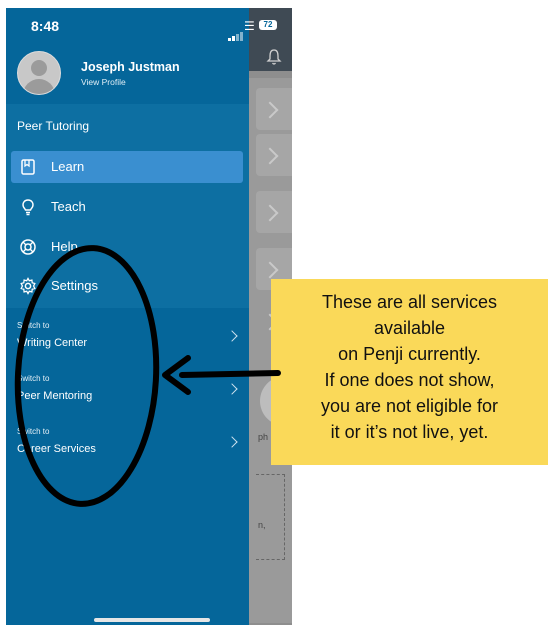  What do you see at coordinates (263, 437) in the screenshot?
I see `background-text: ph` at bounding box center [263, 437].